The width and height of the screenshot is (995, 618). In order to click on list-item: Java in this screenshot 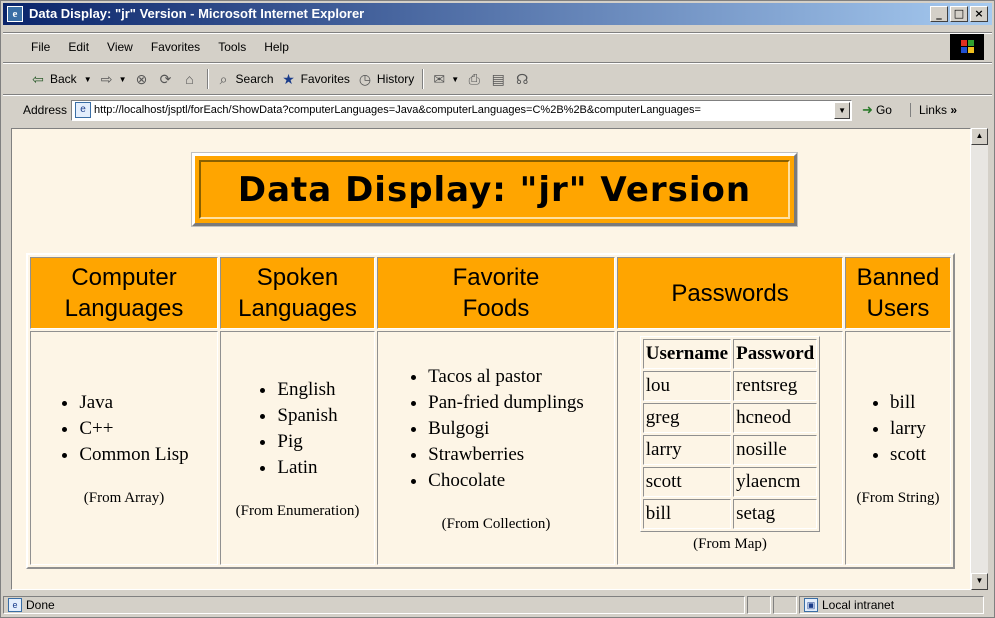, I will do `click(133, 403)`.